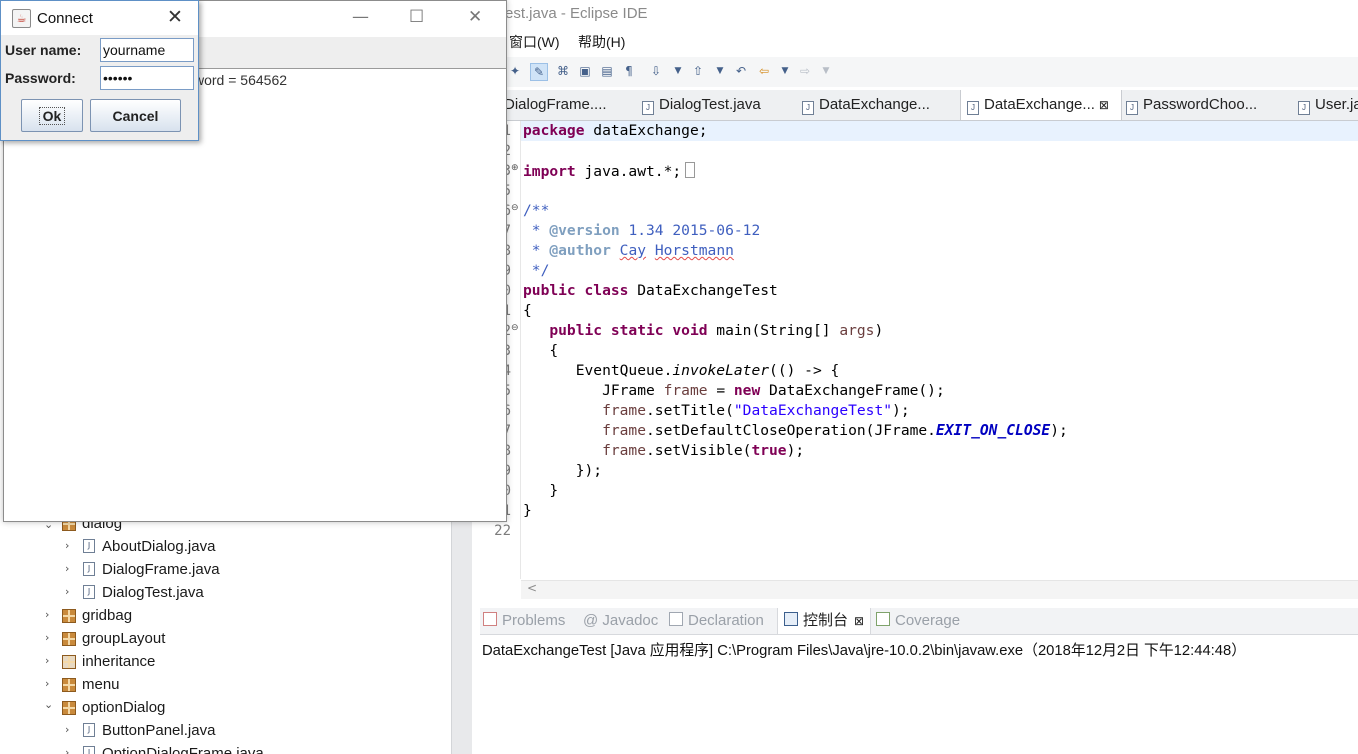  I want to click on tree-item-aboutdialog: AboutDialog.java, so click(158, 546).